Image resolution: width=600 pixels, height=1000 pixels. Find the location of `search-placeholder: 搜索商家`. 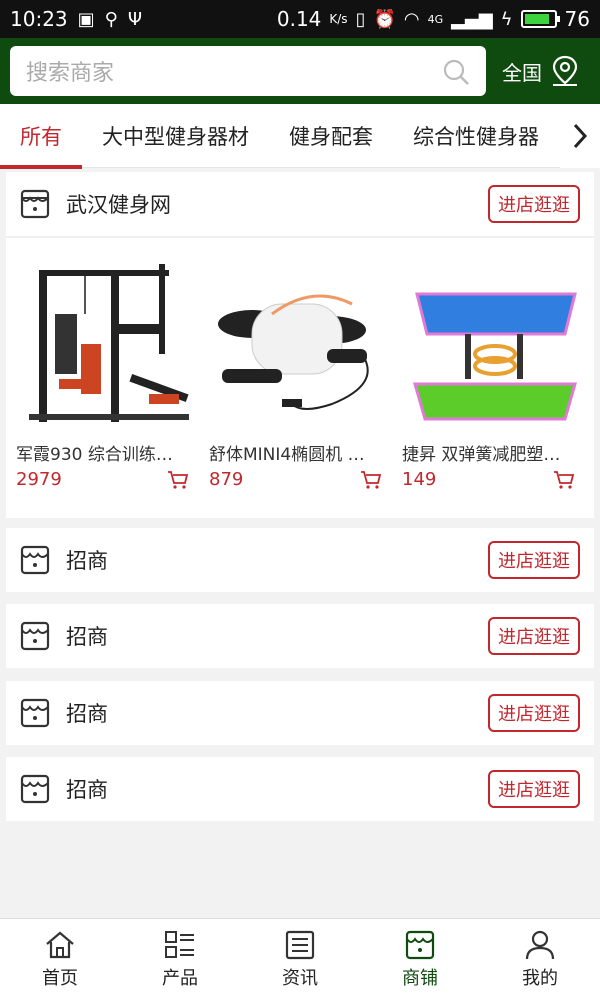

search-placeholder: 搜索商家 is located at coordinates (70, 73).